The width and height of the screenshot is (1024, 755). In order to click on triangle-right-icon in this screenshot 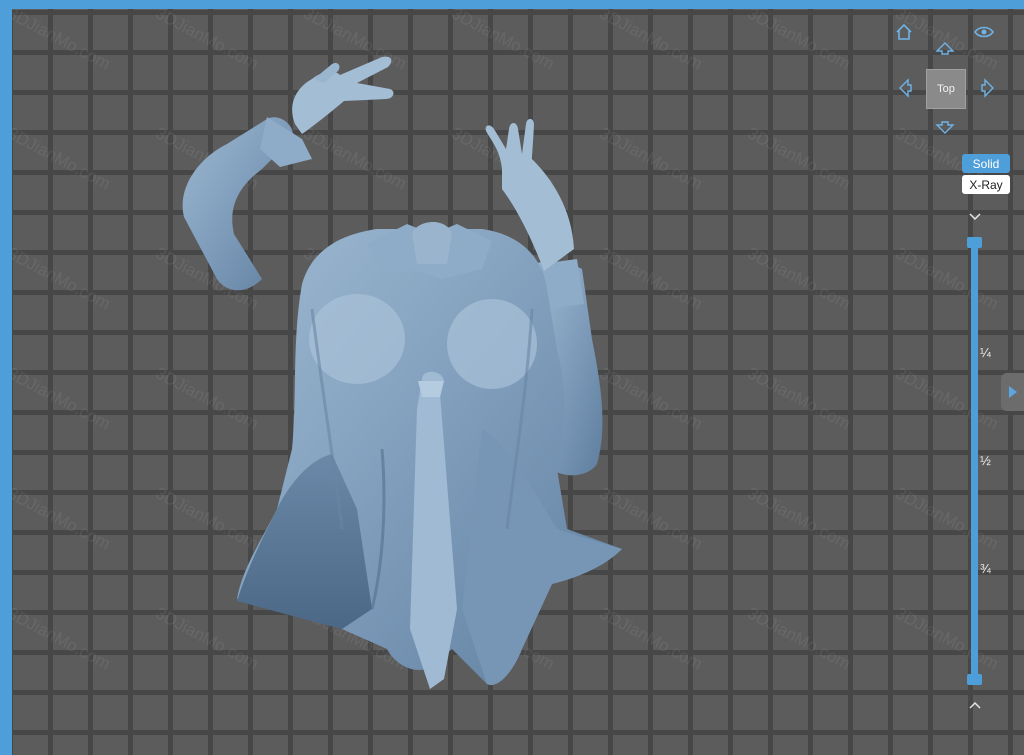, I will do `click(1012, 392)`.